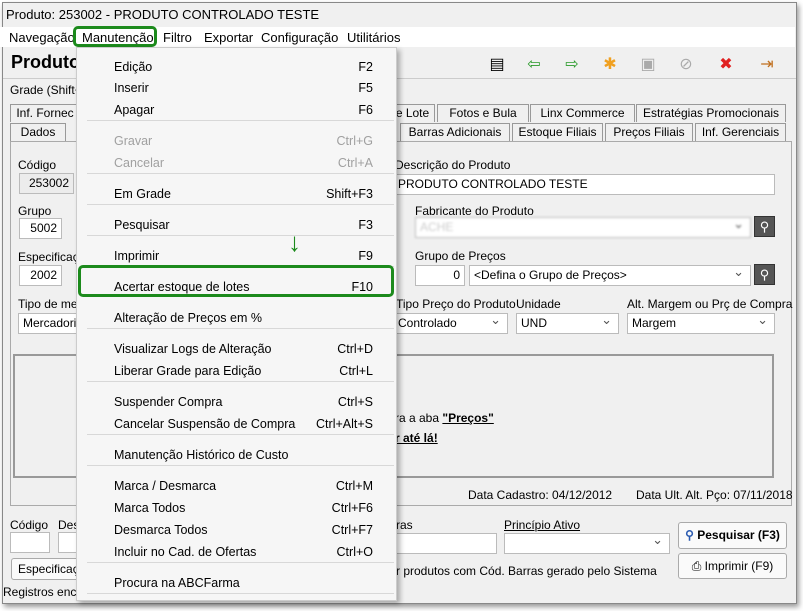 This screenshot has width=803, height=611. Describe the element at coordinates (711, 113) in the screenshot. I see `tab-estrategias: Estratégias Promocionais` at that location.